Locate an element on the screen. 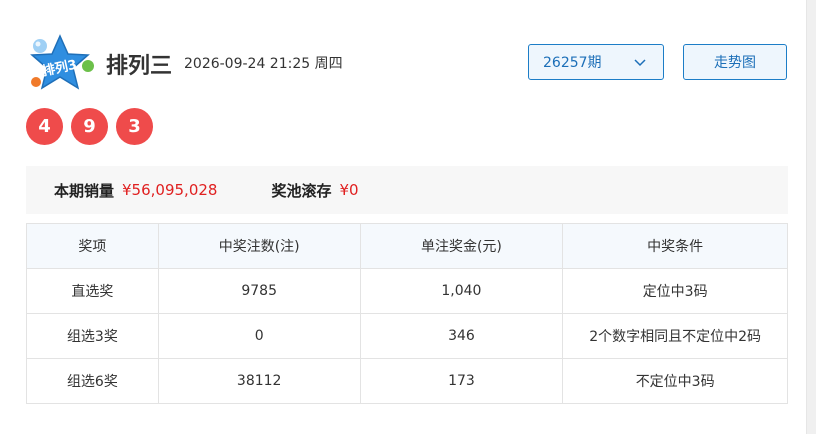 The image size is (816, 434). page-scrollbar is located at coordinates (811, 217).